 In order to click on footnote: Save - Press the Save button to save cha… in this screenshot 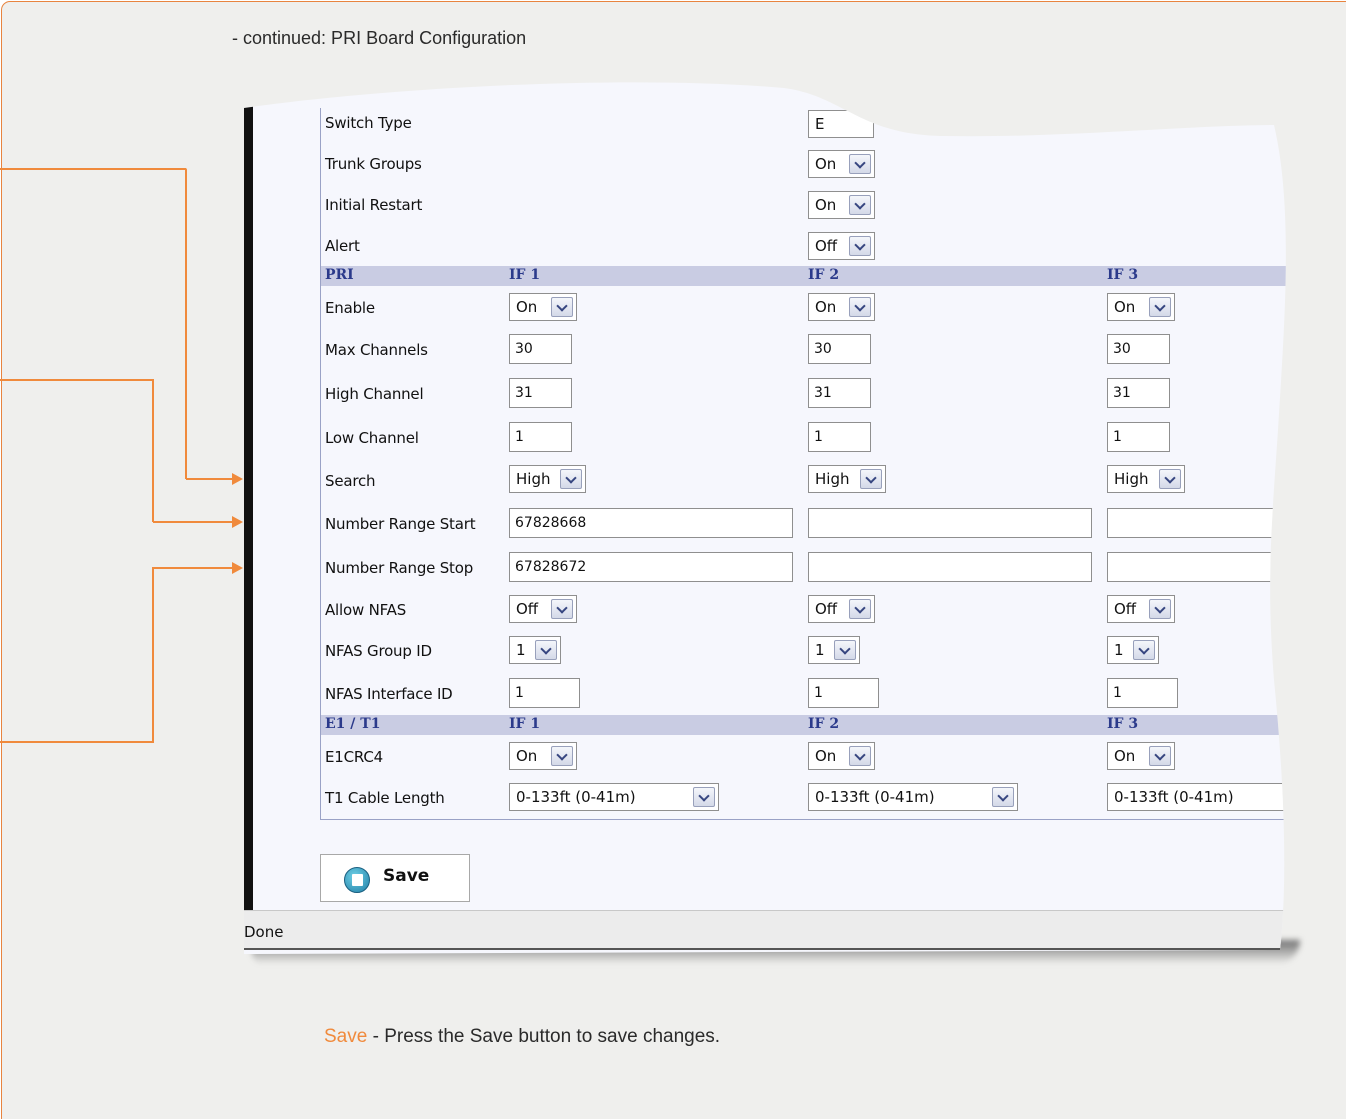, I will do `click(522, 1037)`.